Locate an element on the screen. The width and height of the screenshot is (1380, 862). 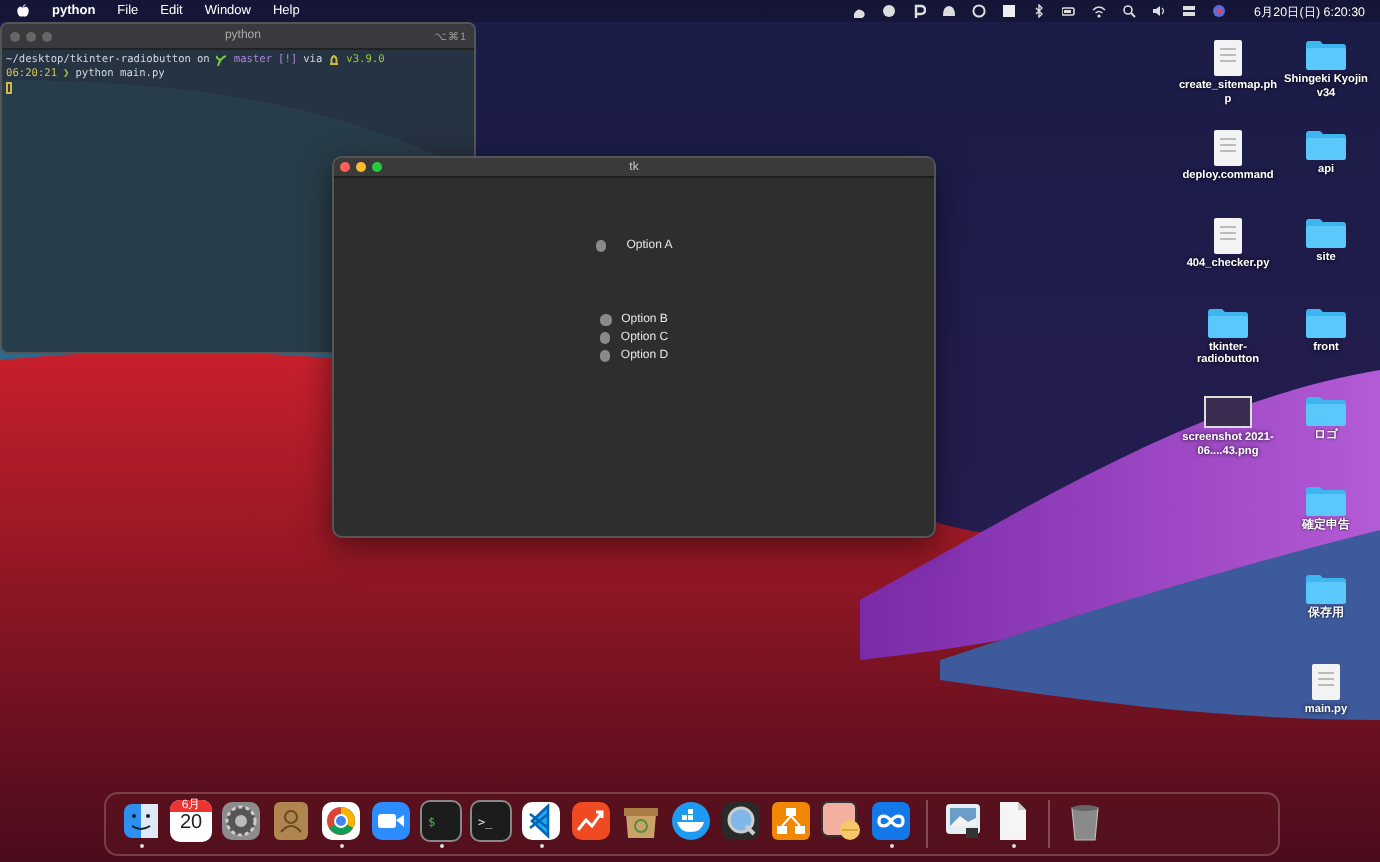
p-letter-icon is located at coordinates (918, 11).